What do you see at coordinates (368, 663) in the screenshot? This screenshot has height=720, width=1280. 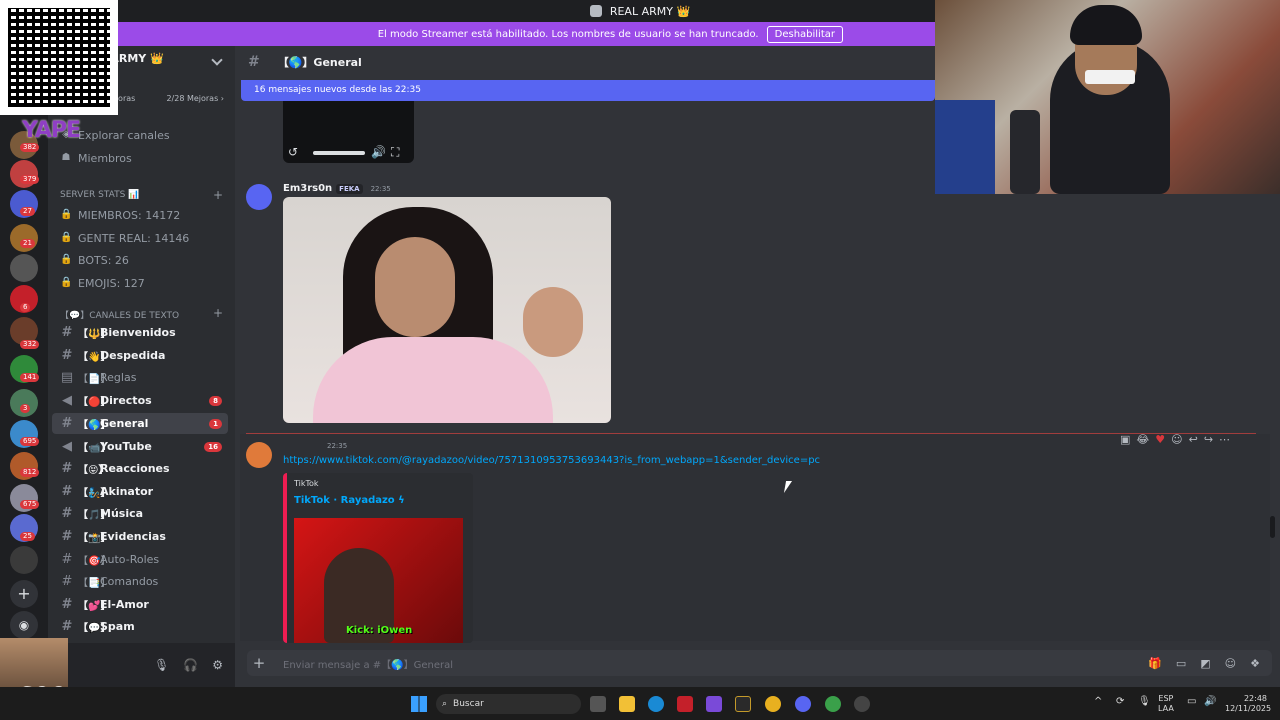 I see `message-input: Enviar mensaje a #【🌎】General` at bounding box center [368, 663].